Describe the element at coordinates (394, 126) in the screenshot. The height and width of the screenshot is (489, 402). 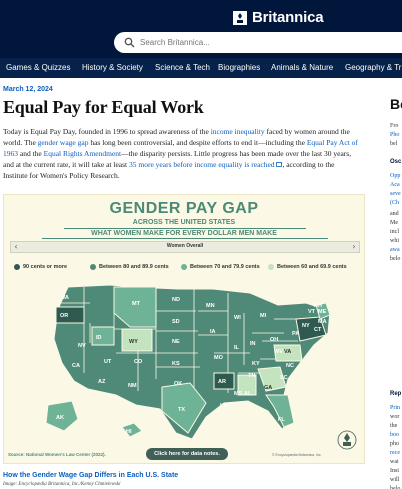
I see `sidebar-text: Fro` at that location.